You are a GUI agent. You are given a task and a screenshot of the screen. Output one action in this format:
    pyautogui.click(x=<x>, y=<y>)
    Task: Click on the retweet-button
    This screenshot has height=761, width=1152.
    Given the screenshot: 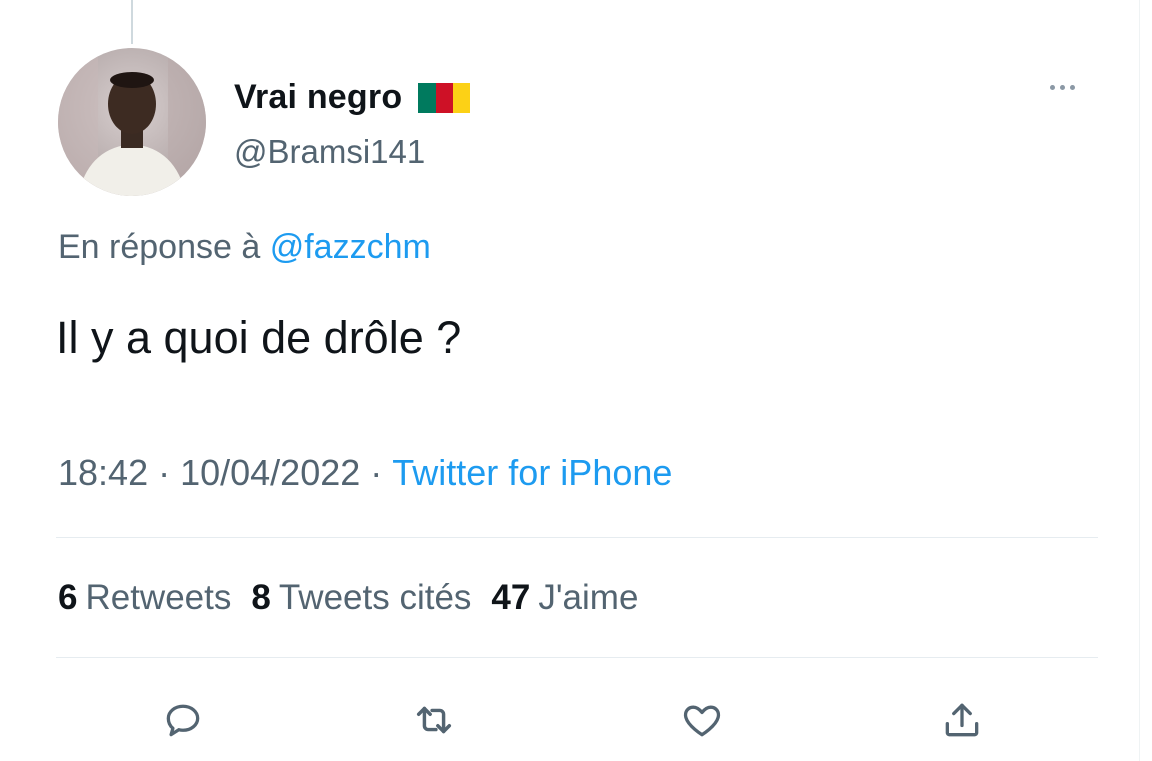 What is the action you would take?
    pyautogui.click(x=434, y=720)
    